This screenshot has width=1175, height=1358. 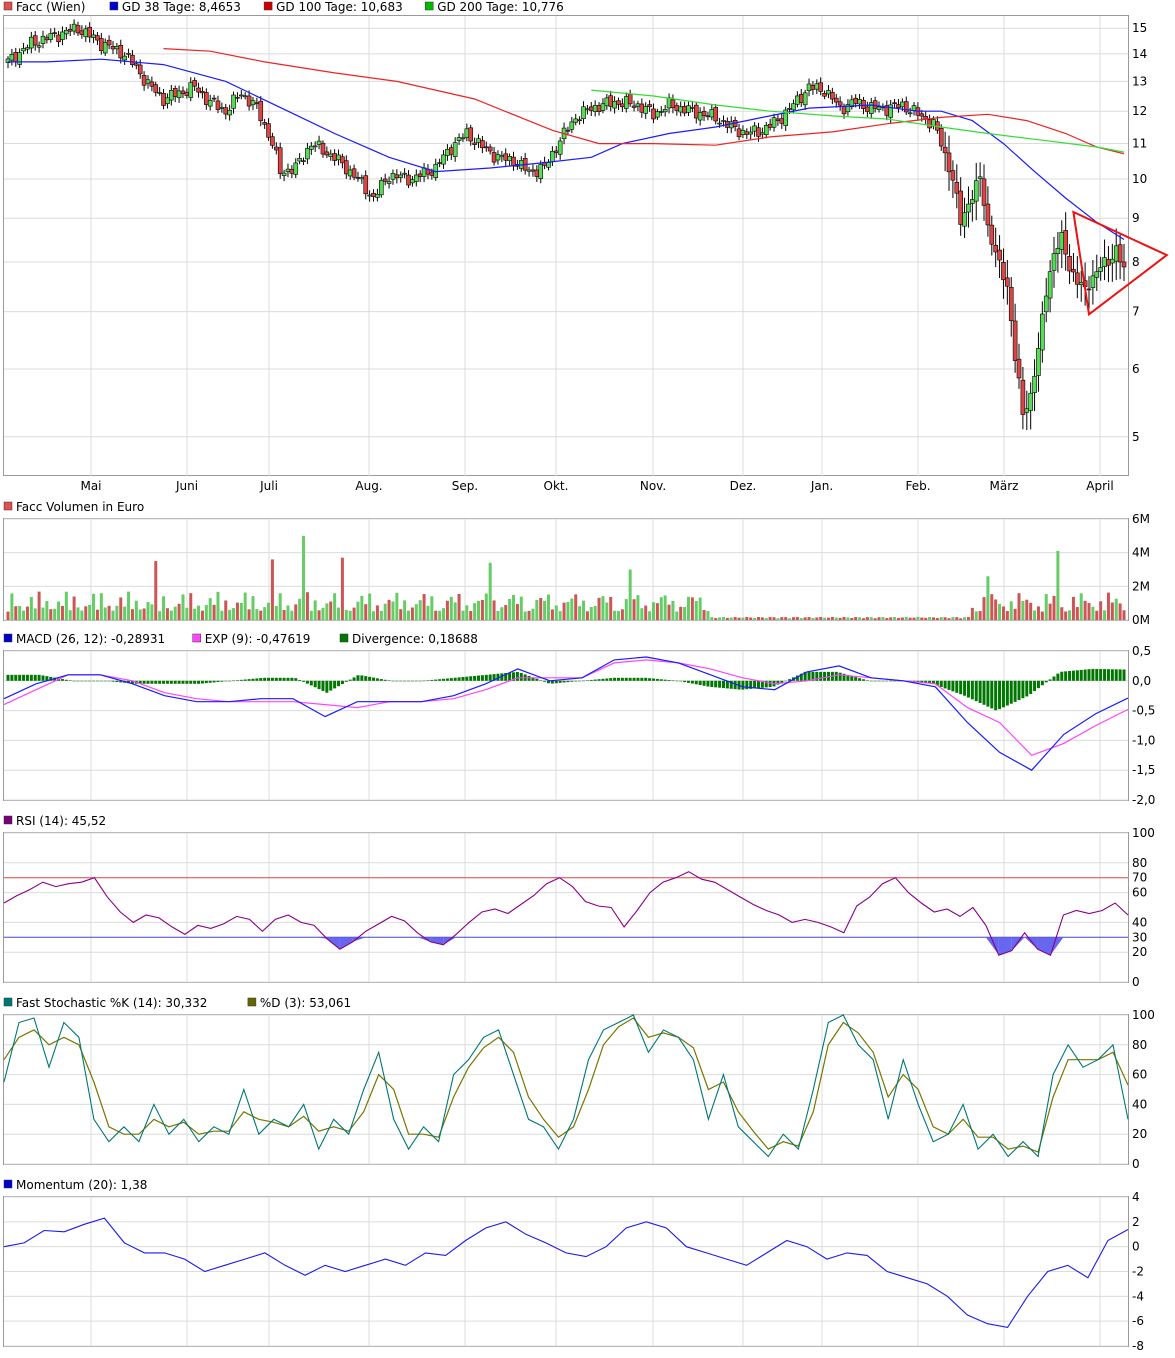 What do you see at coordinates (566, 725) in the screenshot?
I see `macd-grid` at bounding box center [566, 725].